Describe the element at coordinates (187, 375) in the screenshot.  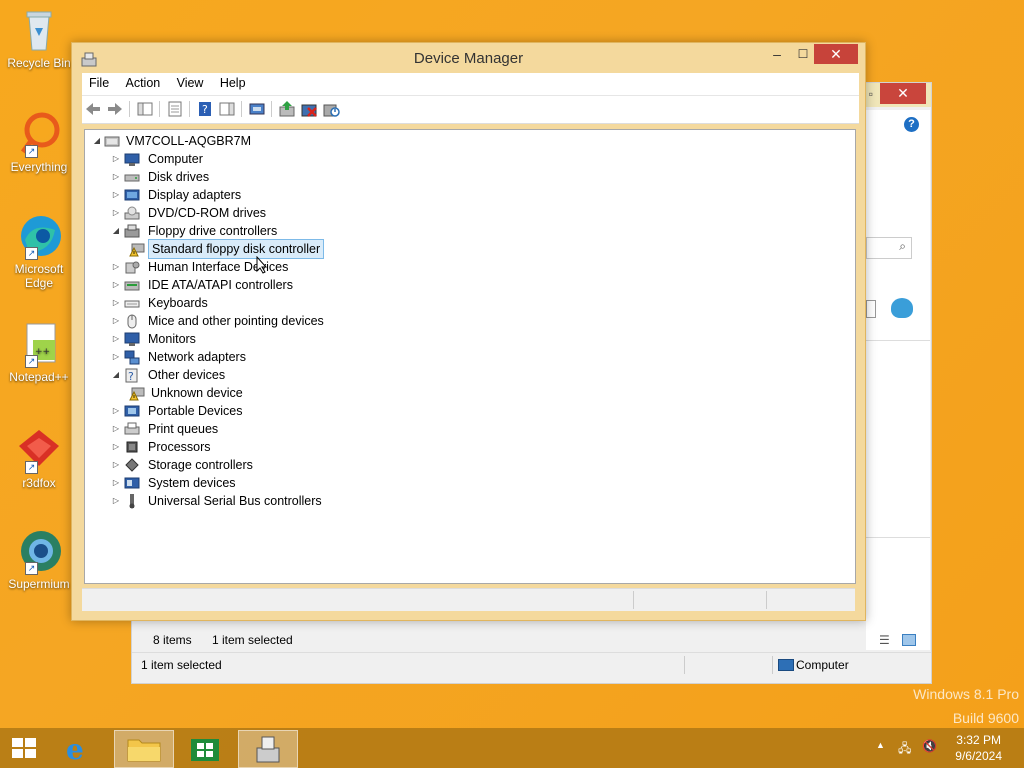
I see `tree-item-label: Other devices` at that location.